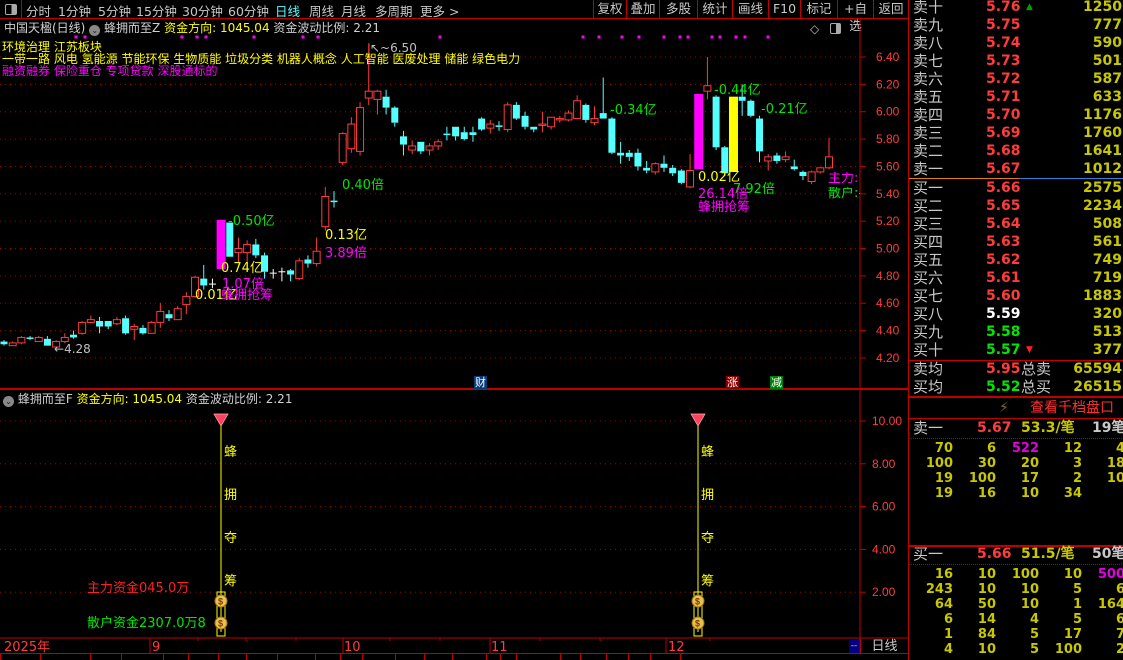 This screenshot has height=660, width=1123. What do you see at coordinates (1016, 188) in the screenshot?
I see `book-row: 买一 5.66 2575` at bounding box center [1016, 188].